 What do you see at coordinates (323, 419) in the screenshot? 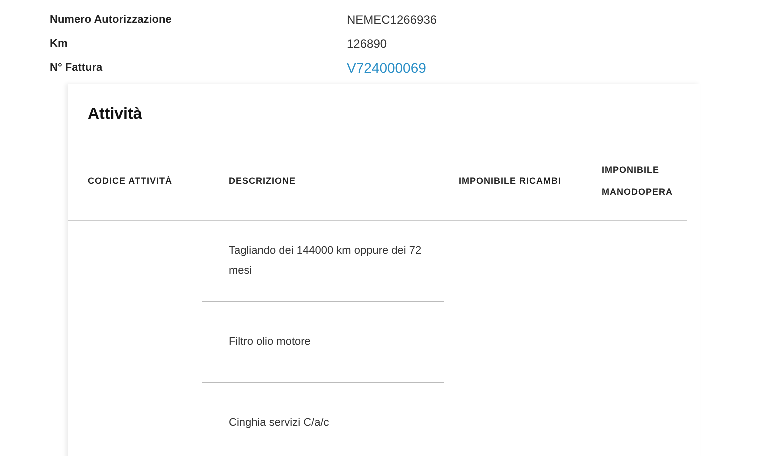
I see `table-cell: Cinghia servizi C/a/c` at bounding box center [323, 419].